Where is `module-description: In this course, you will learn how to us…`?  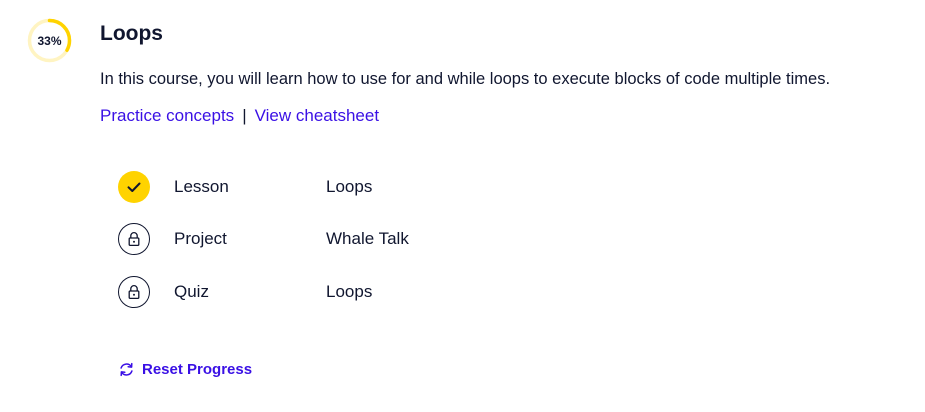
module-description: In this course, you will learn how to us… is located at coordinates (465, 79).